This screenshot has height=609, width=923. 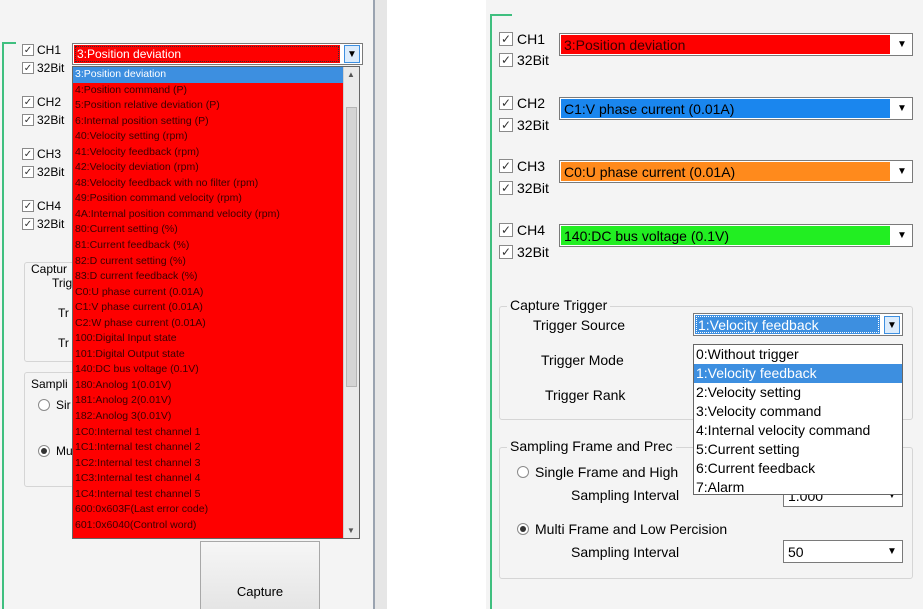 I want to click on ch4-selected-value: 140:DC bus voltage (0.1V), so click(x=725, y=235).